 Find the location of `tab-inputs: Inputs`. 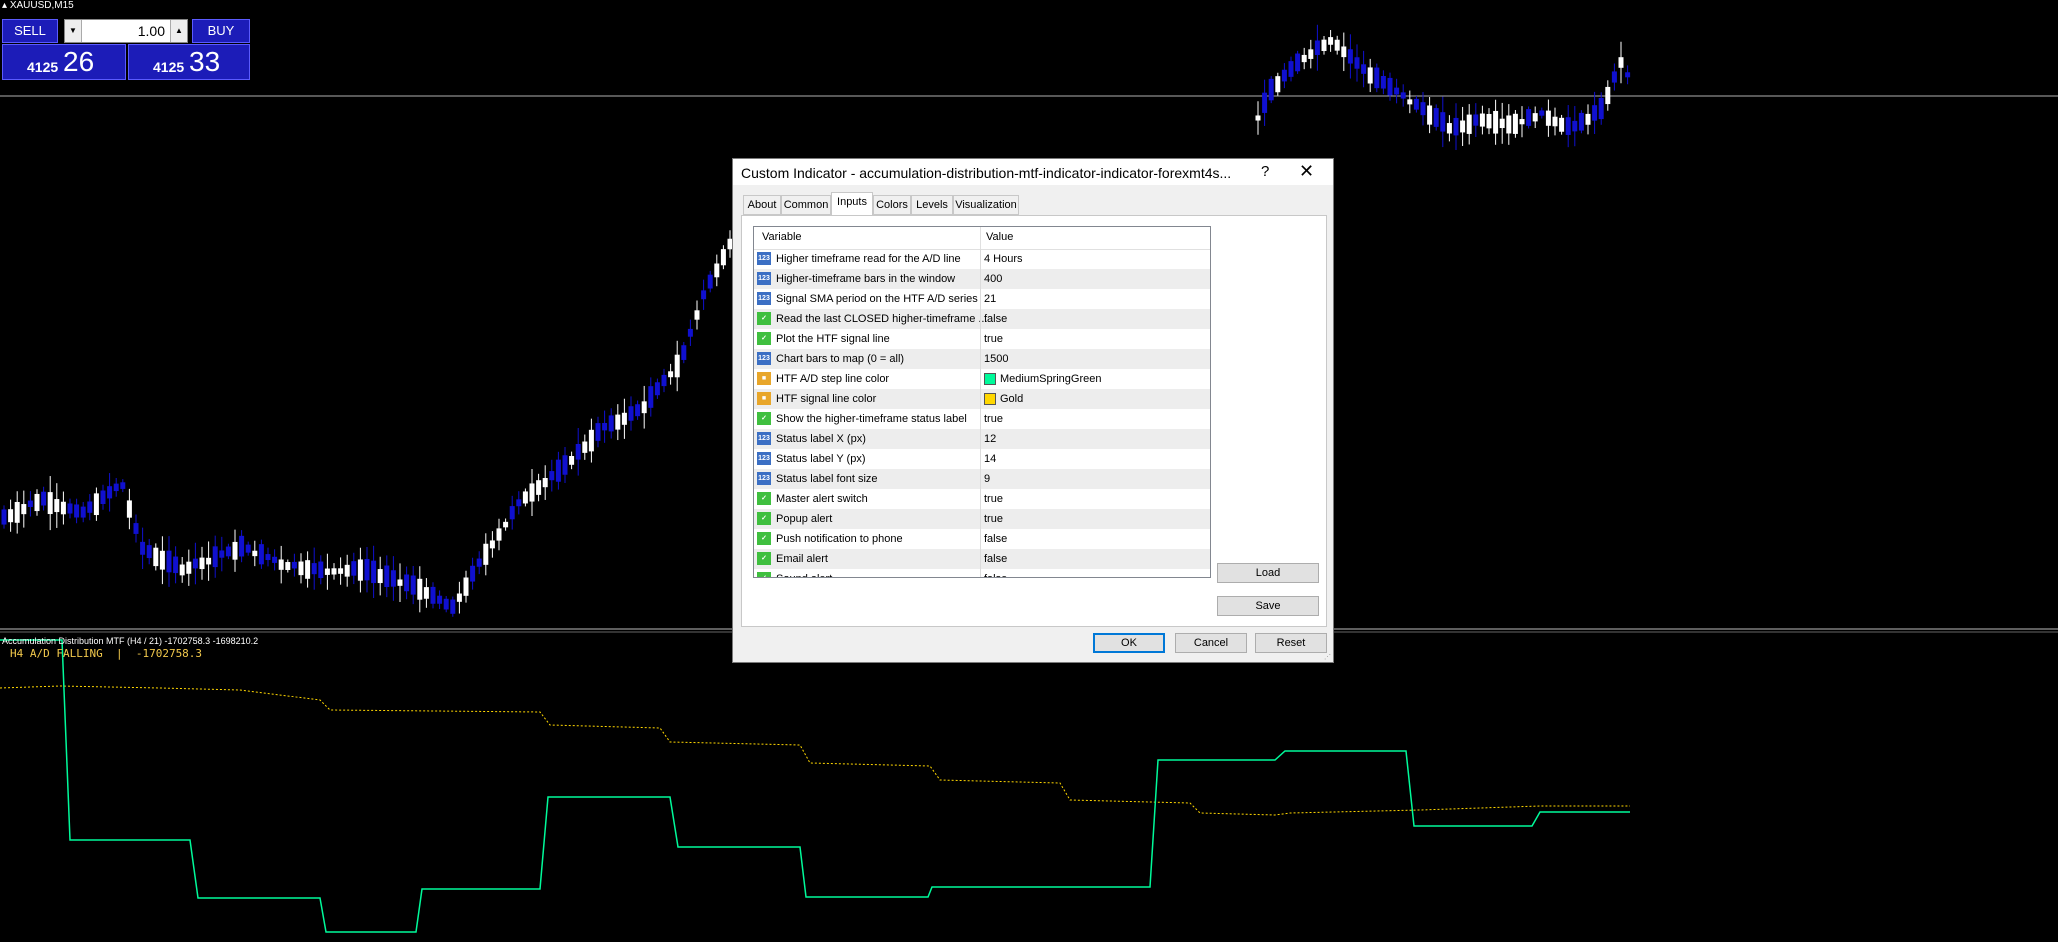

tab-inputs: Inputs is located at coordinates (852, 203).